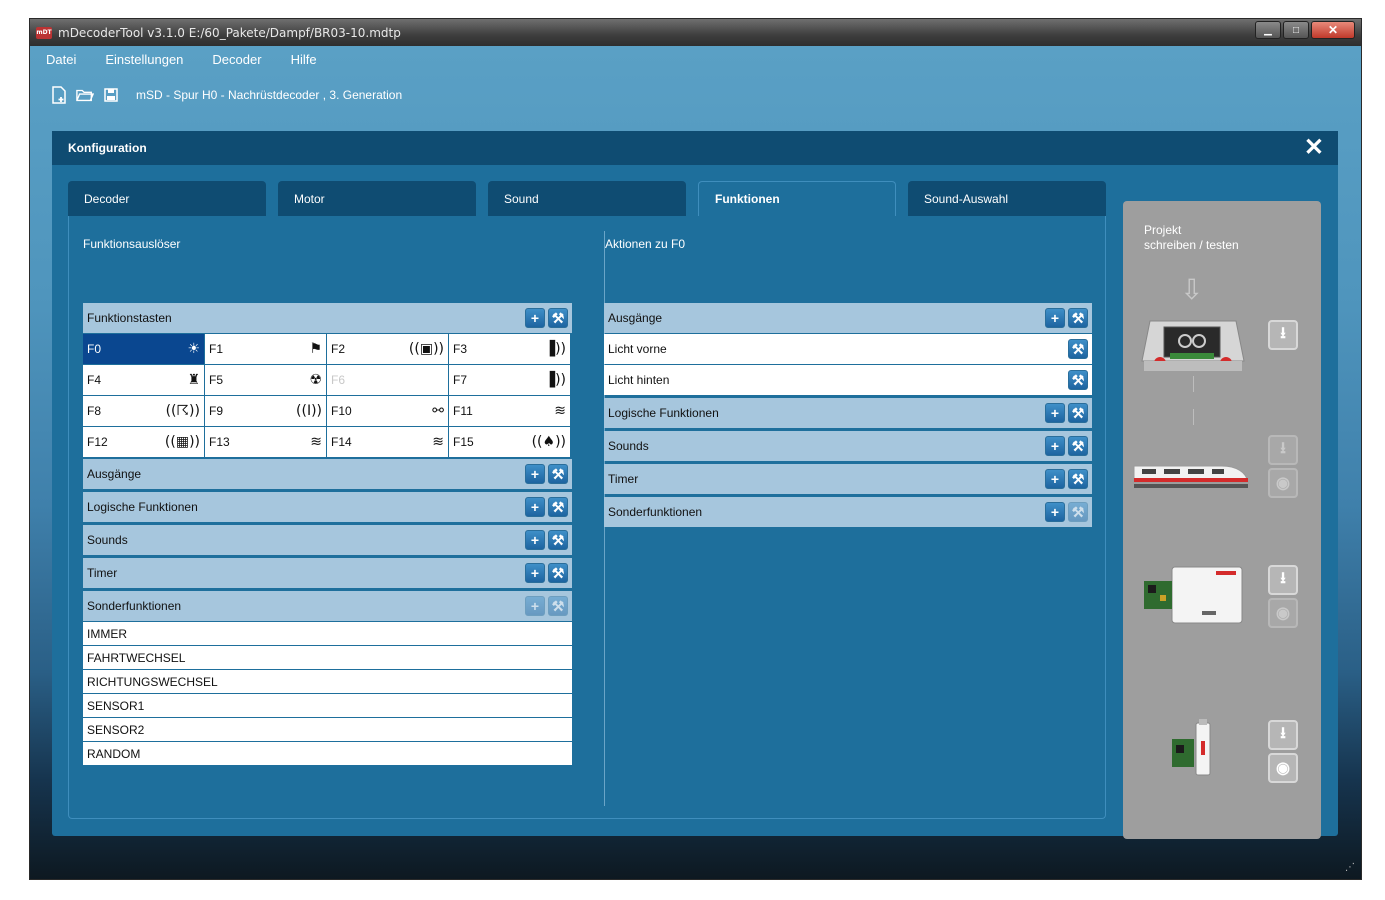 The image size is (1385, 900). What do you see at coordinates (587, 198) in the screenshot?
I see `tab-sound: Sound` at bounding box center [587, 198].